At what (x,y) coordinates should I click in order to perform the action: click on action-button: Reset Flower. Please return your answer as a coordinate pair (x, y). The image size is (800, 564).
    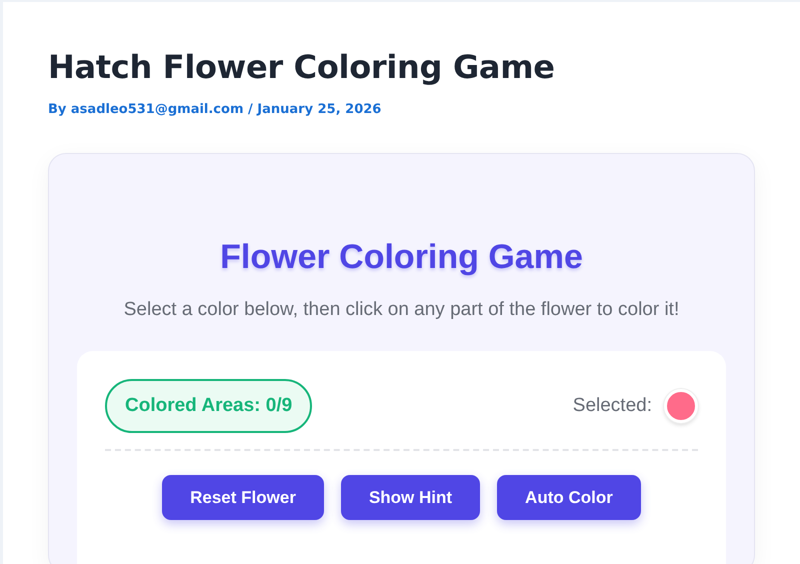
    Looking at the image, I should click on (243, 497).